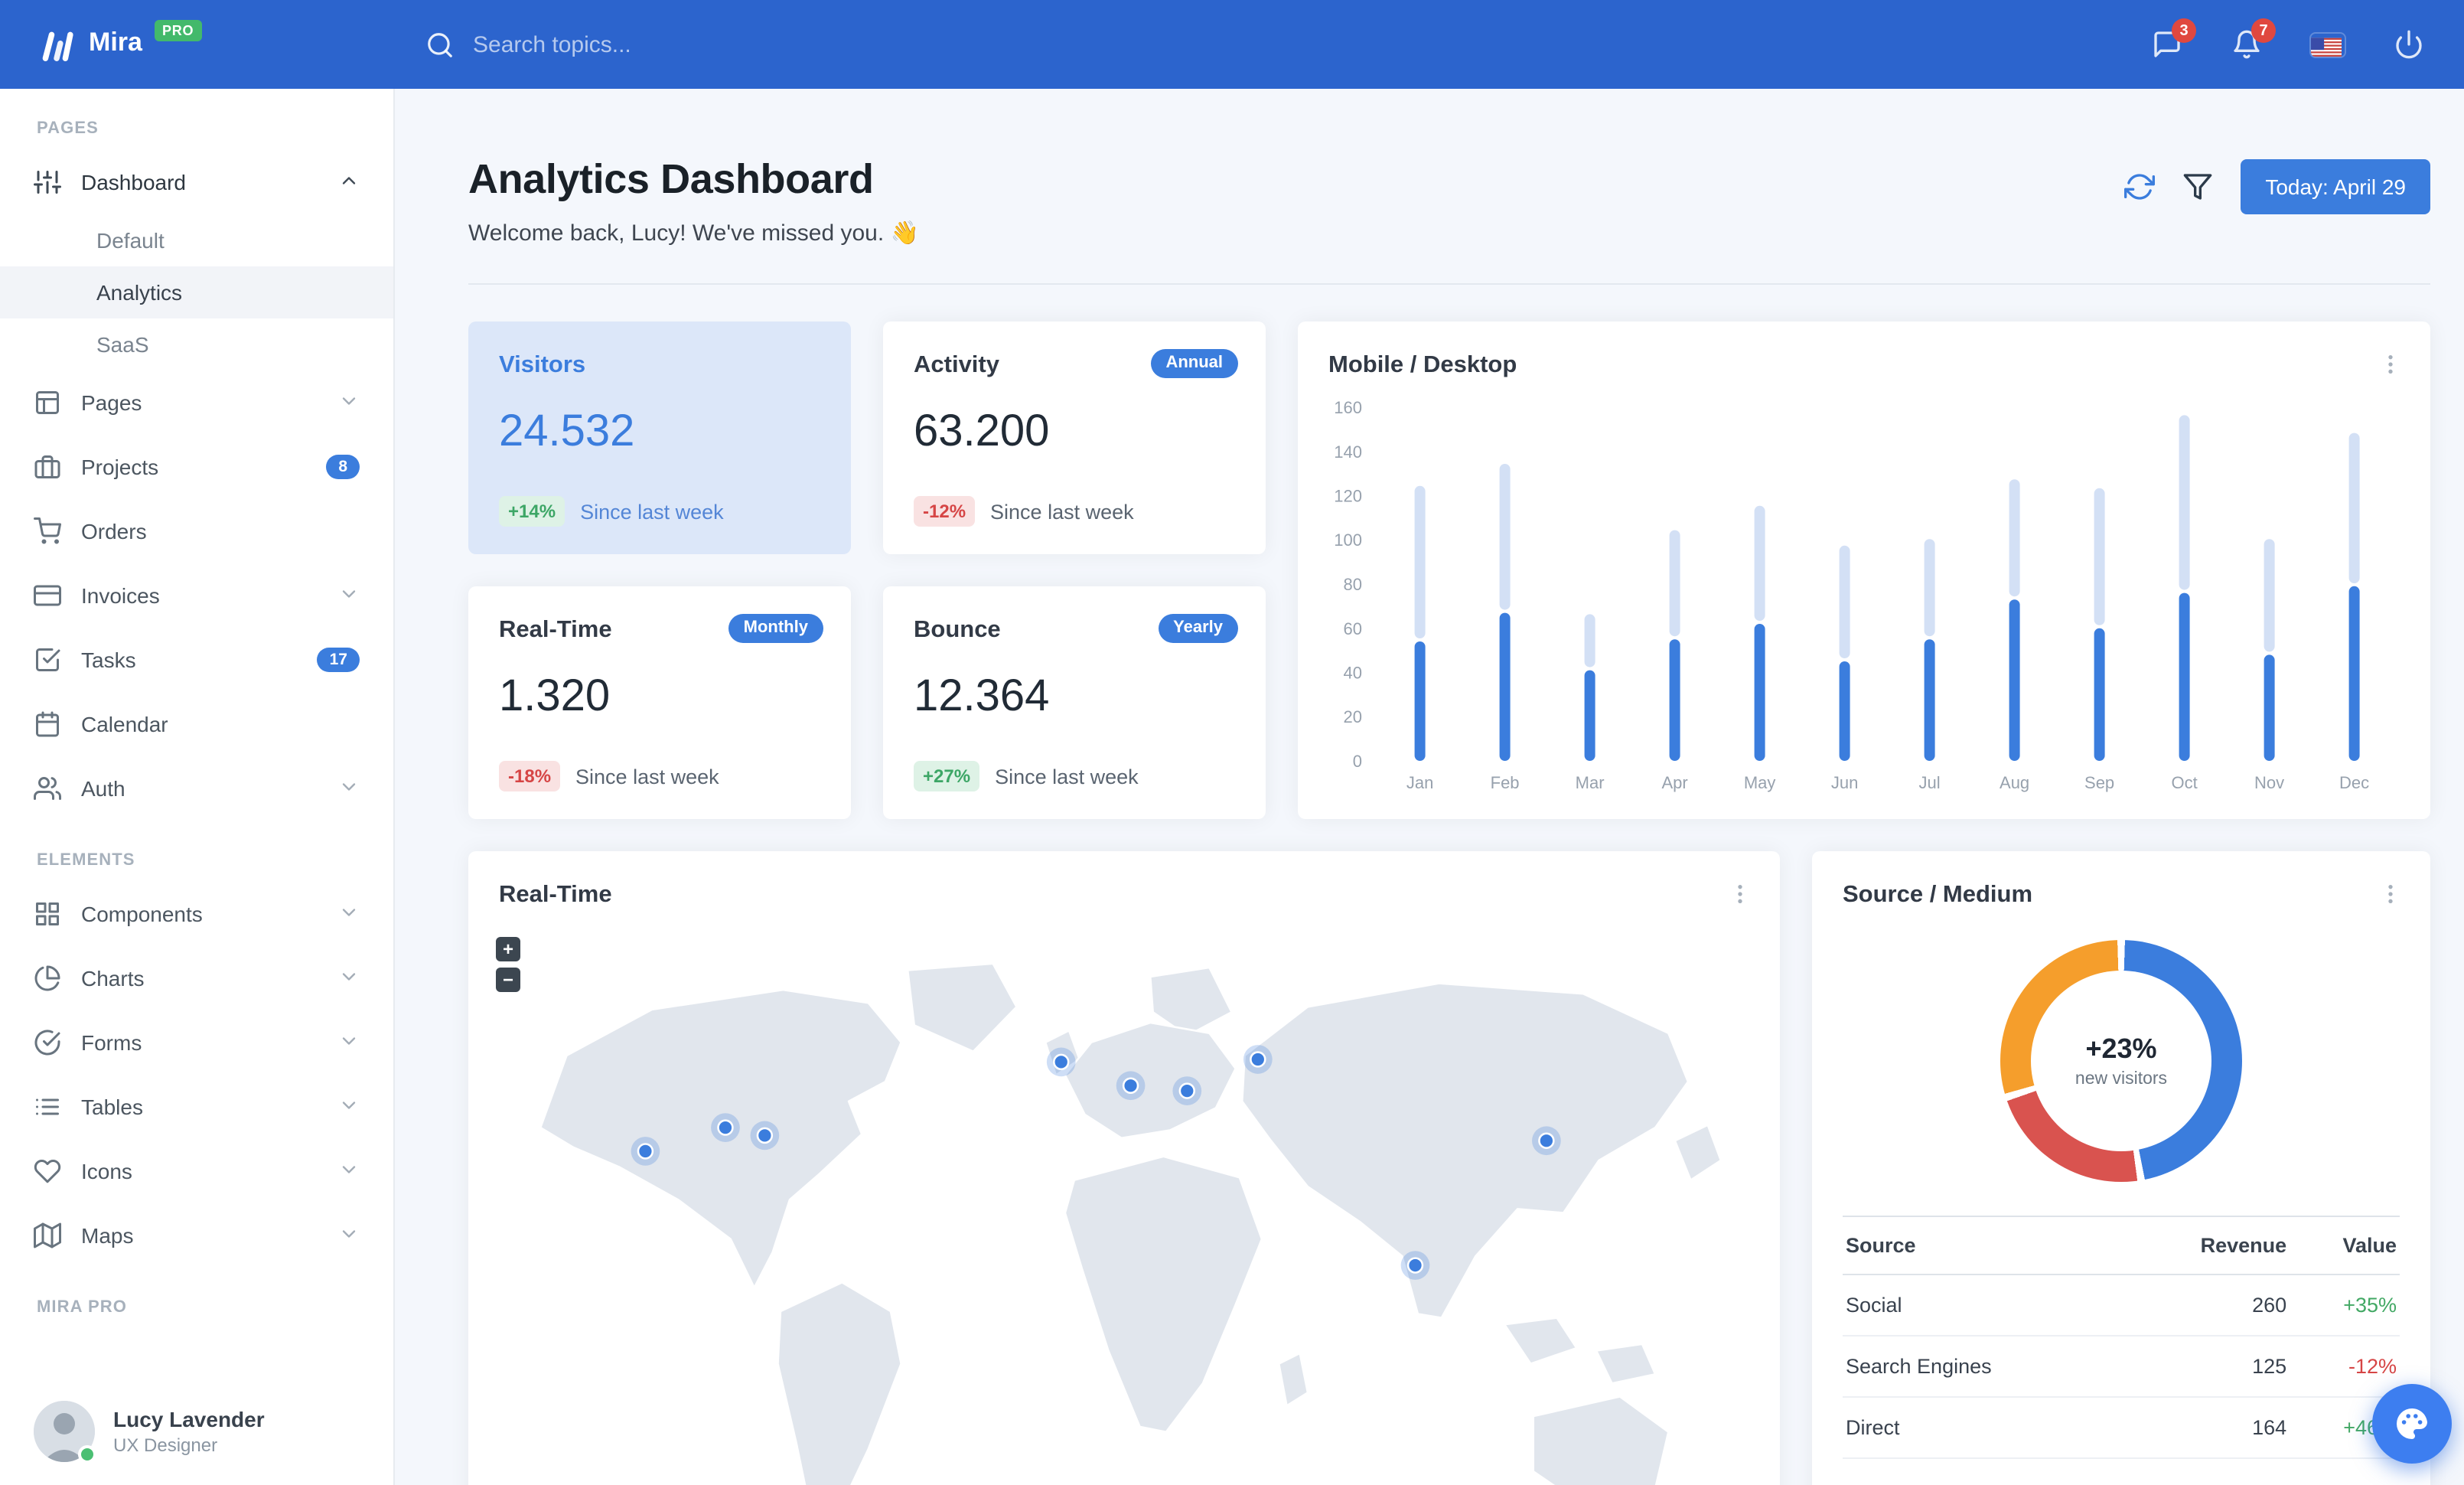 The height and width of the screenshot is (1485, 2464). I want to click on map-card-title: Real-Time, so click(555, 895).